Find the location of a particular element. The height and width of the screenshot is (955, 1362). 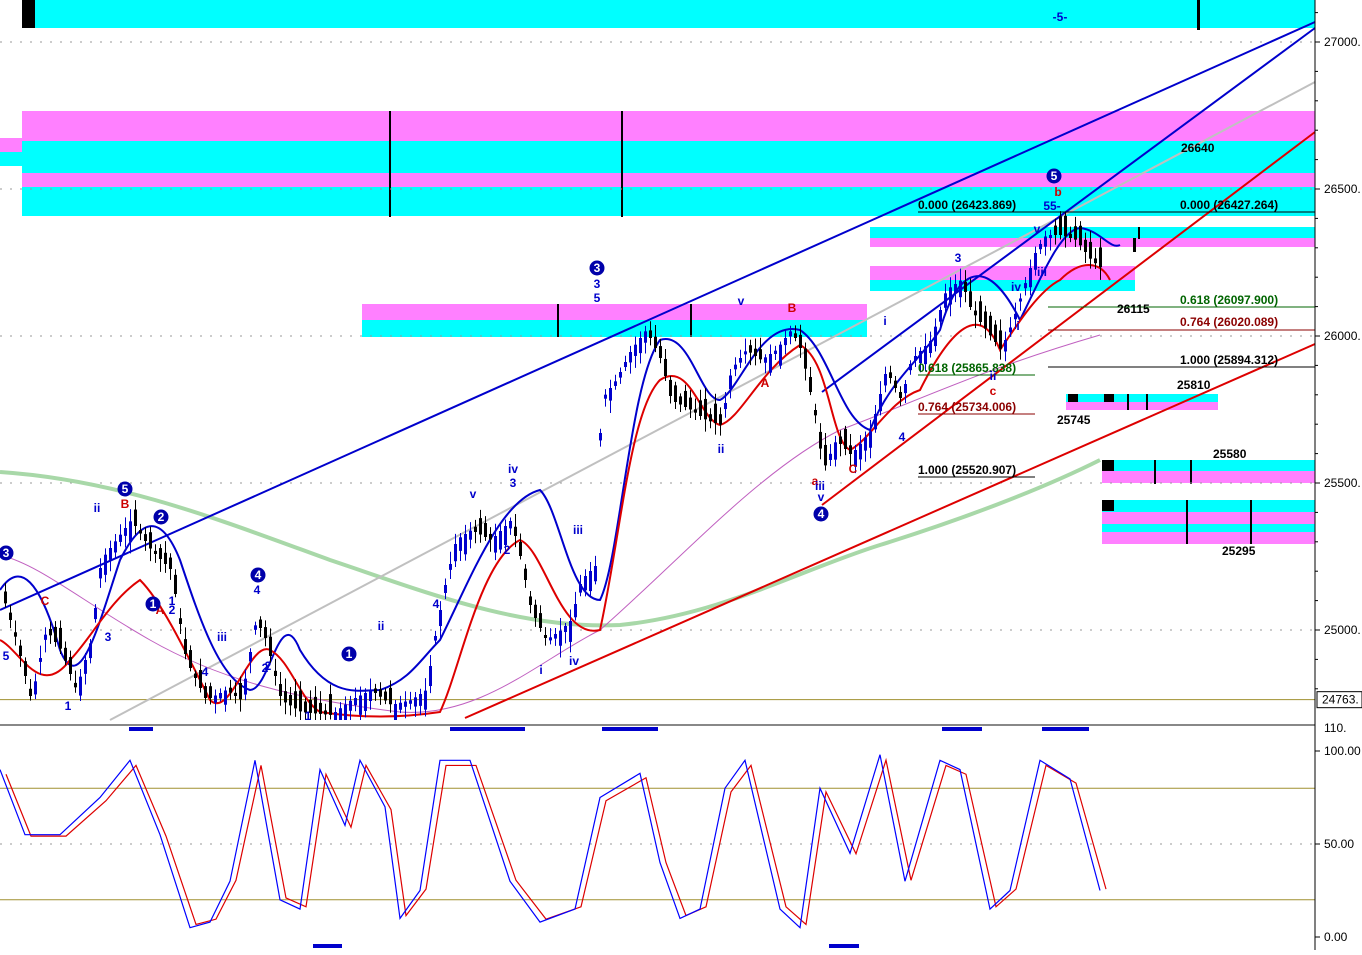

price-tick-label-2: 26000. is located at coordinates (1342, 336).